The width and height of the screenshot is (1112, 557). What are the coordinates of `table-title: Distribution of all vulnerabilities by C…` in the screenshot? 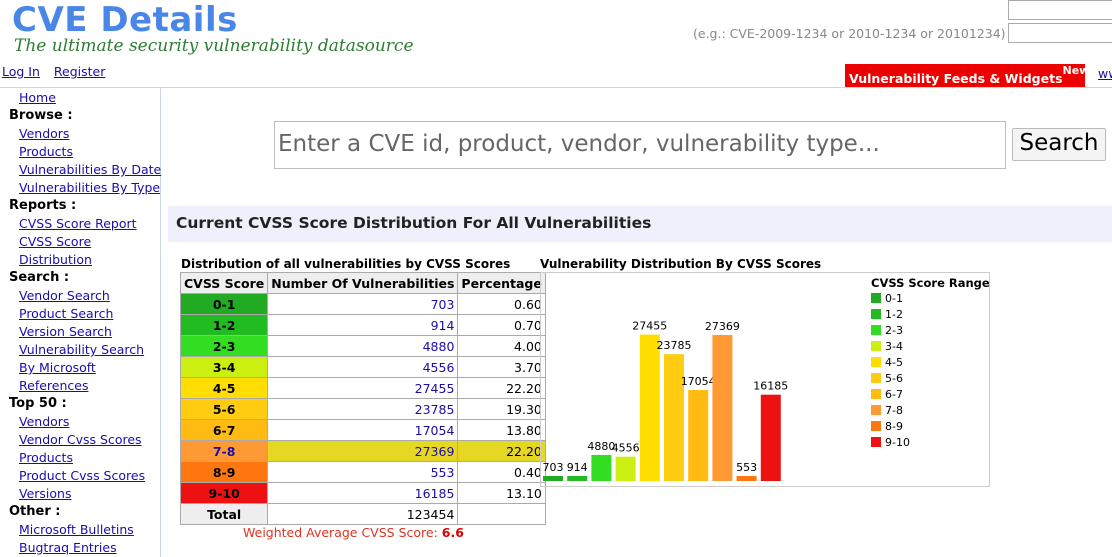 It's located at (346, 264).